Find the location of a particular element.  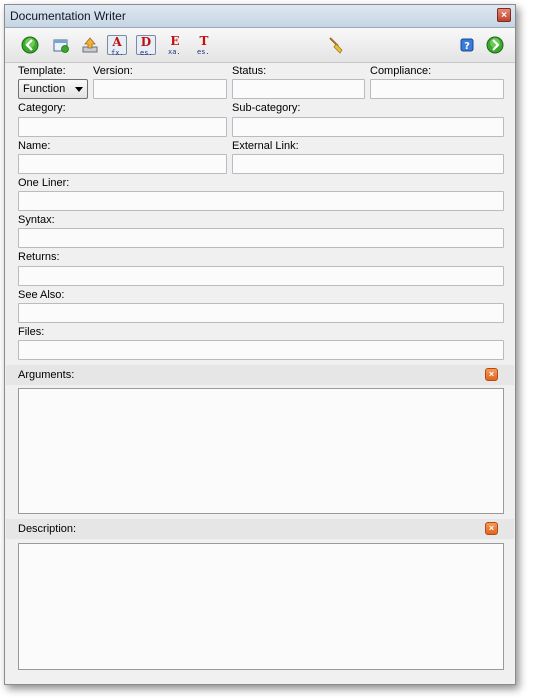

files-input is located at coordinates (261, 350).